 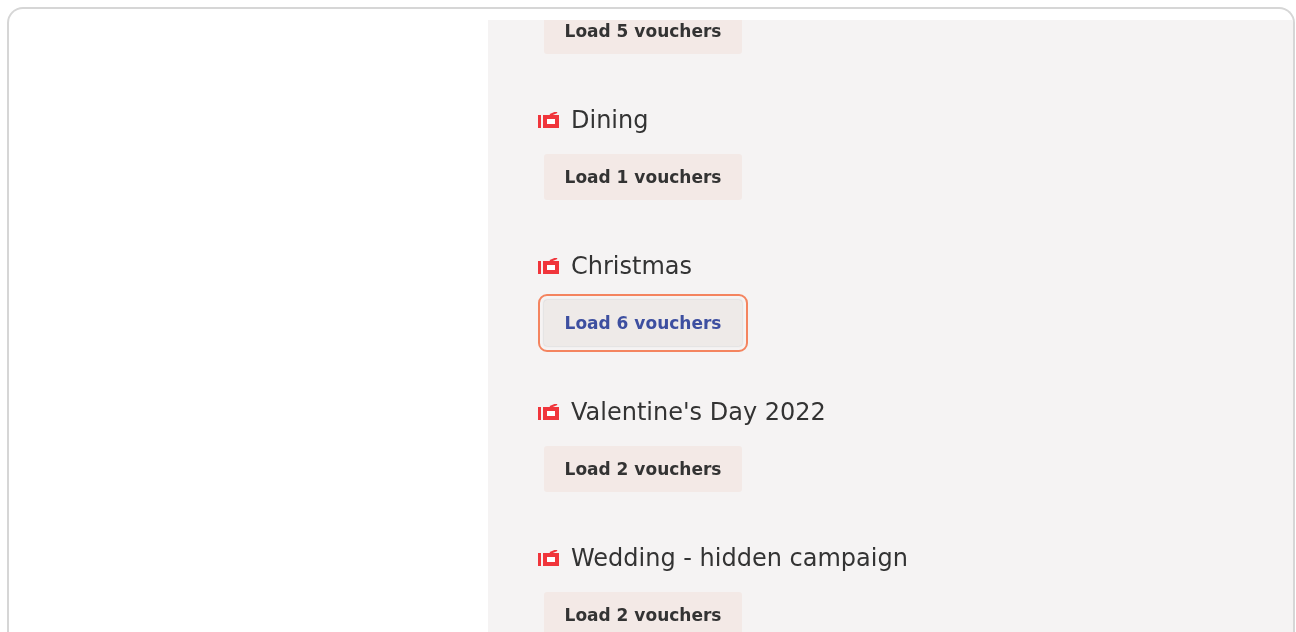 What do you see at coordinates (698, 412) in the screenshot?
I see `campaign-title: Valentine's Day 2022` at bounding box center [698, 412].